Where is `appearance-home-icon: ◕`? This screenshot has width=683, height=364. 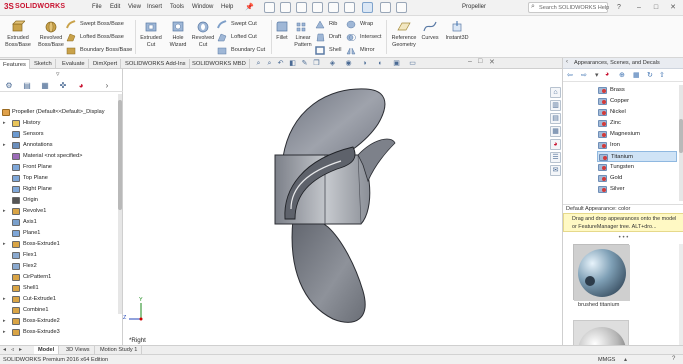 appearance-home-icon: ◕ is located at coordinates (607, 74).